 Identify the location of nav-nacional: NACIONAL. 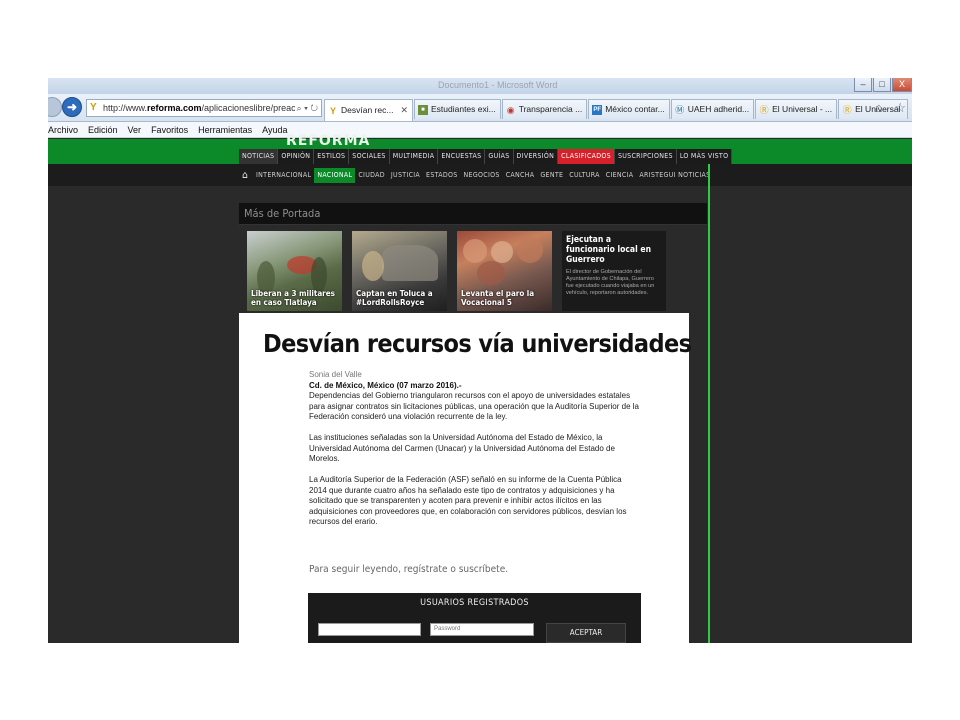
(335, 175).